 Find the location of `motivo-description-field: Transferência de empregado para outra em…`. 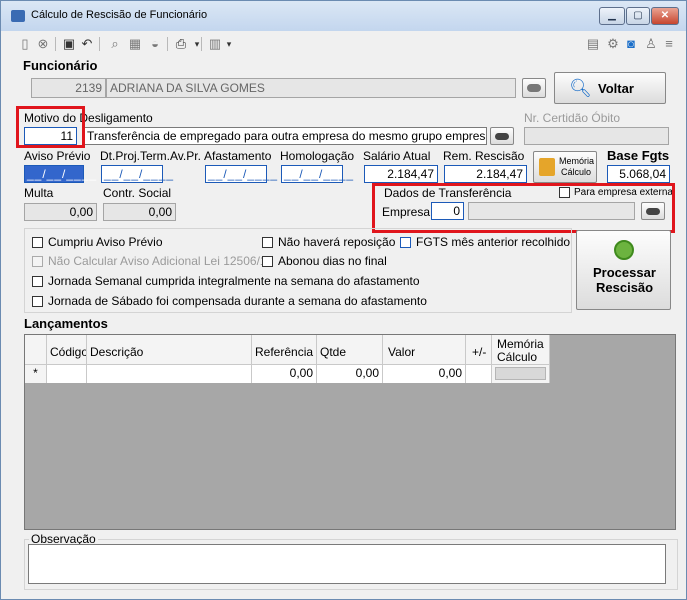

motivo-description-field: Transferência de empregado para outra em… is located at coordinates (285, 136).